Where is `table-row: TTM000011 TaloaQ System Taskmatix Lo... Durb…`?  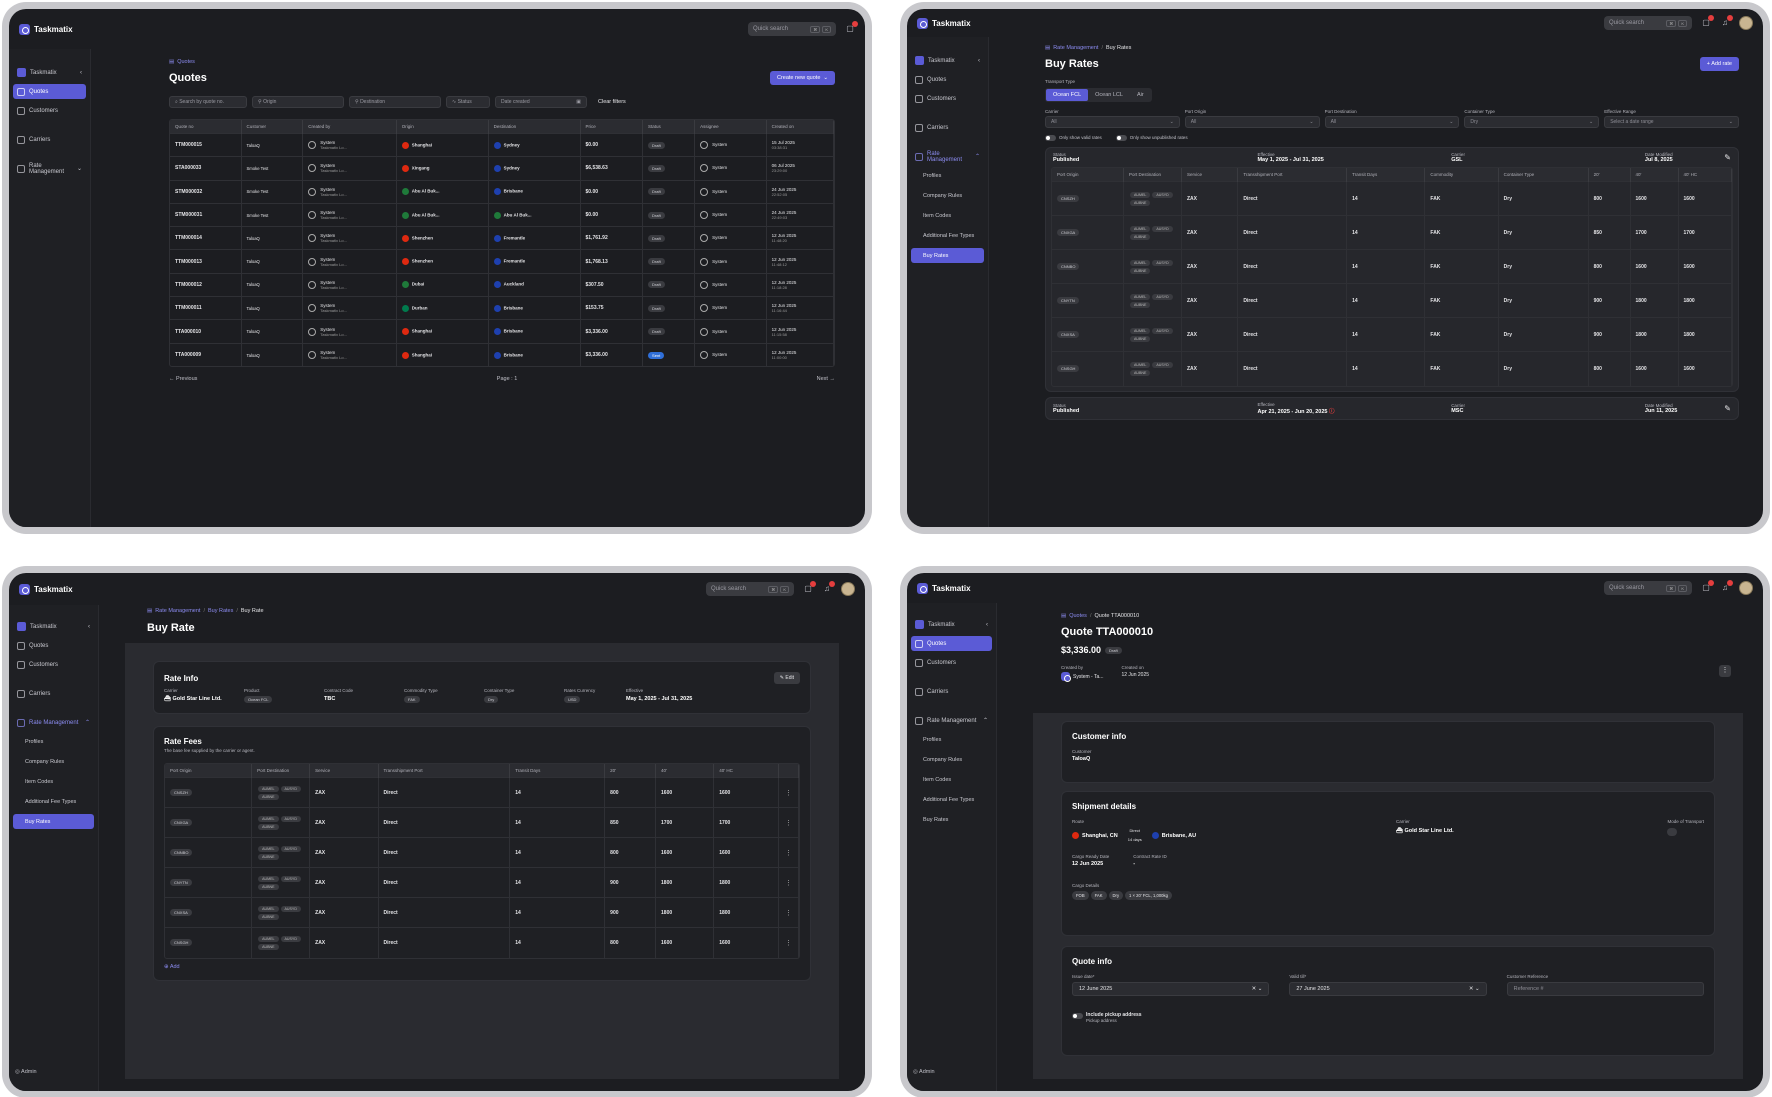
table-row: TTM000011 TaloaQ System Taskmatix Lo... Durb… is located at coordinates (502, 308).